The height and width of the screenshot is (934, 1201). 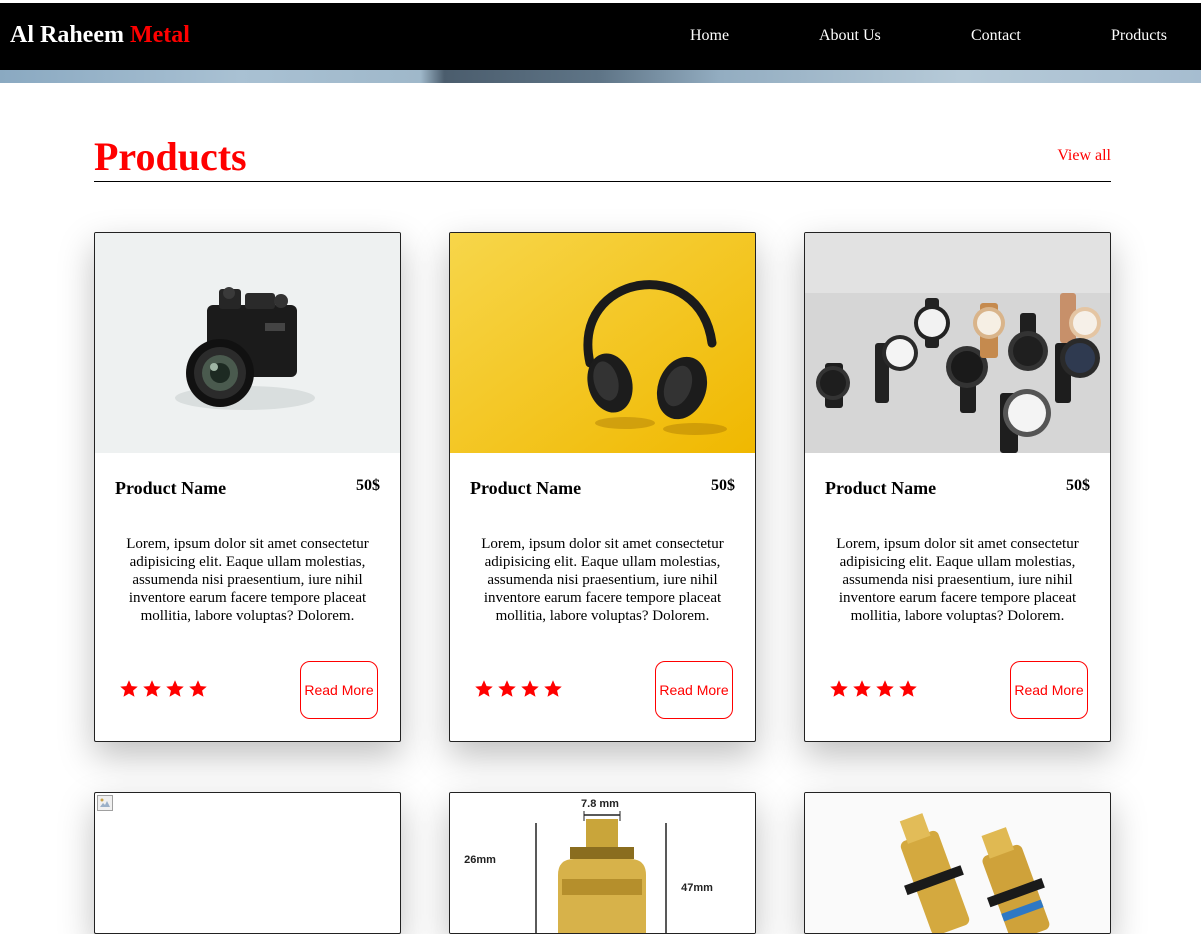 I want to click on product-image-headphones, so click(x=602, y=343).